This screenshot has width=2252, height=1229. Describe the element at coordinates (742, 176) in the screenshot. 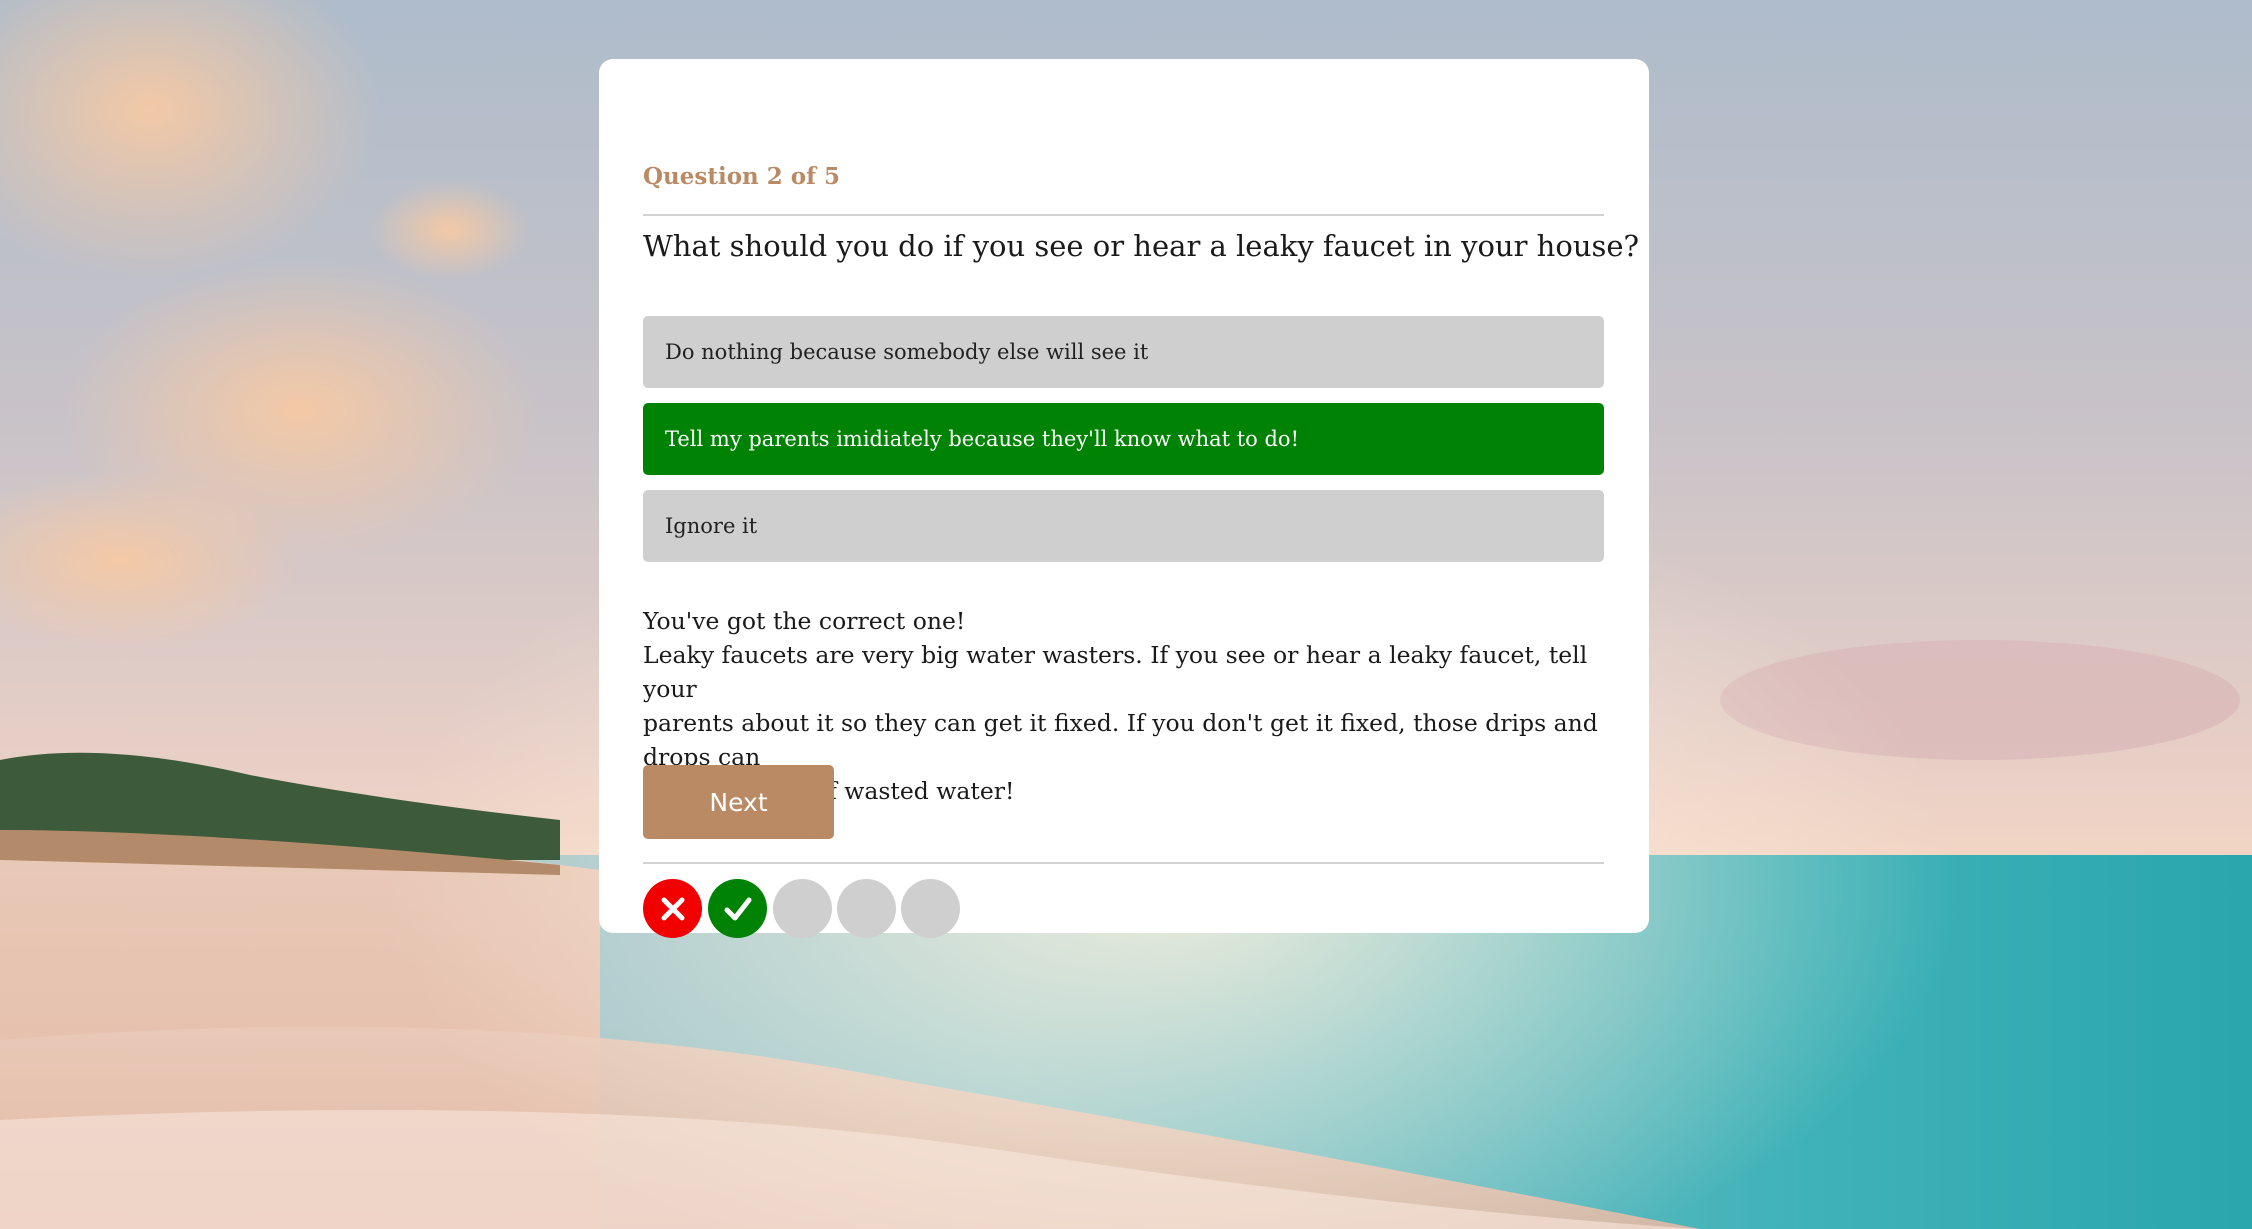

I see `question-counter: Question 2 of 5` at that location.